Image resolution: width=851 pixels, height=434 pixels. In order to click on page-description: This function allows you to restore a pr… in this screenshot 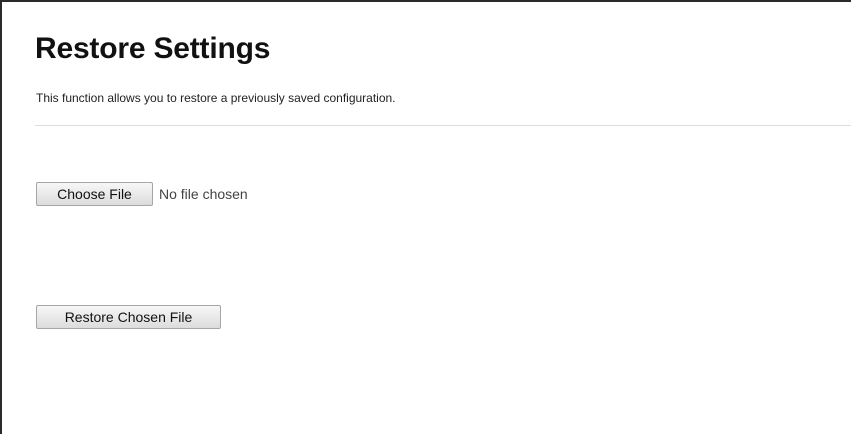, I will do `click(216, 98)`.